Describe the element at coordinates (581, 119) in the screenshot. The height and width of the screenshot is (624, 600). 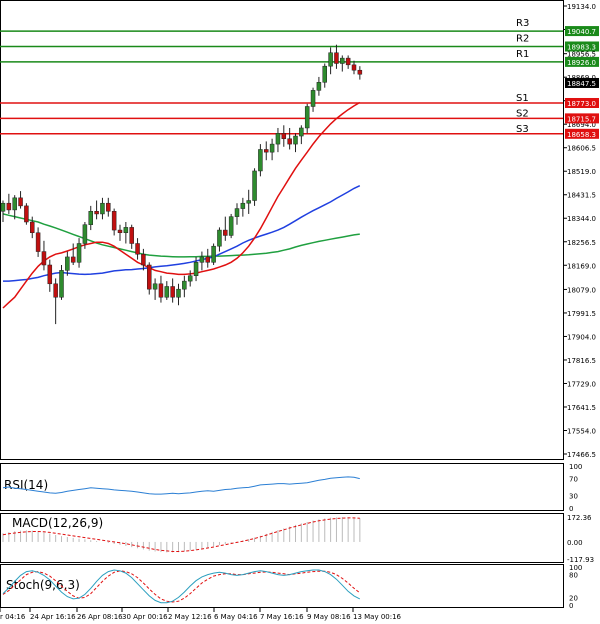
I see `level-price-label: 18715.7` at that location.